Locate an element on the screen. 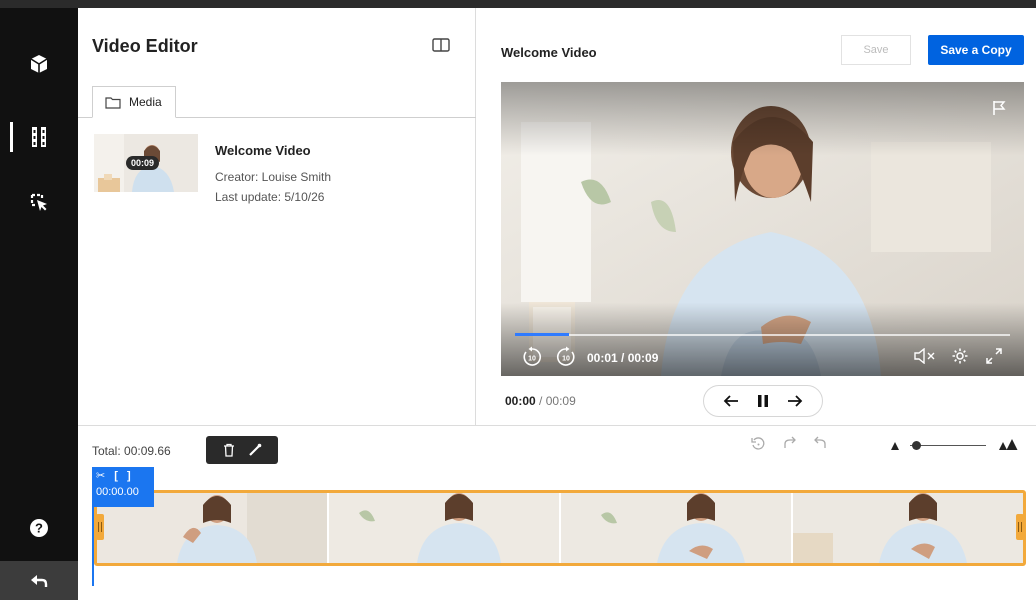 This screenshot has width=1036, height=600. back-button is located at coordinates (39, 580).